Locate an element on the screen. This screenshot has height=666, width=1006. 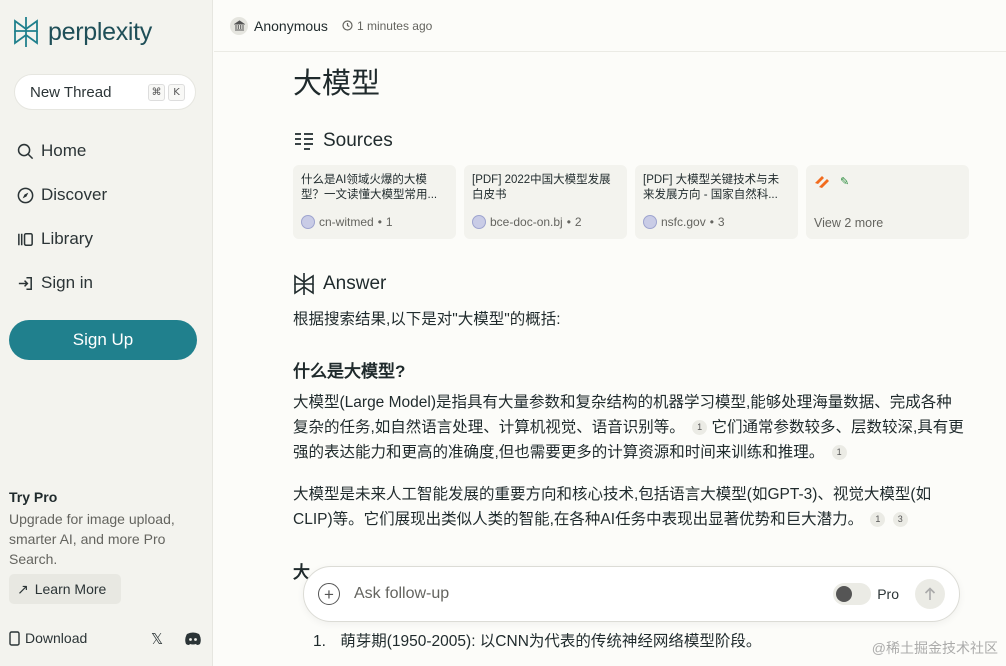
site-favicon-icon is located at coordinates (822, 182).